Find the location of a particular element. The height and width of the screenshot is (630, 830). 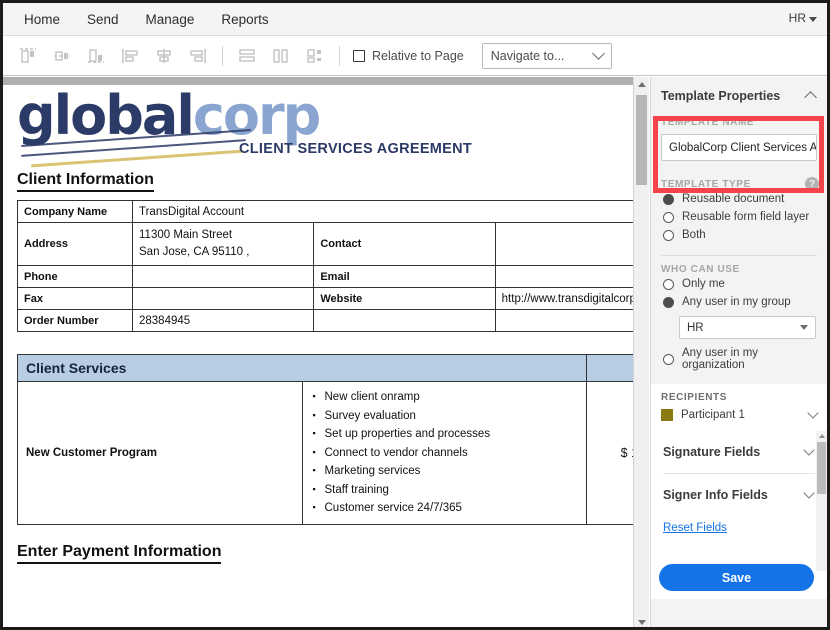

radio-any-user-in-my-group: Any user in my group is located at coordinates (739, 302).